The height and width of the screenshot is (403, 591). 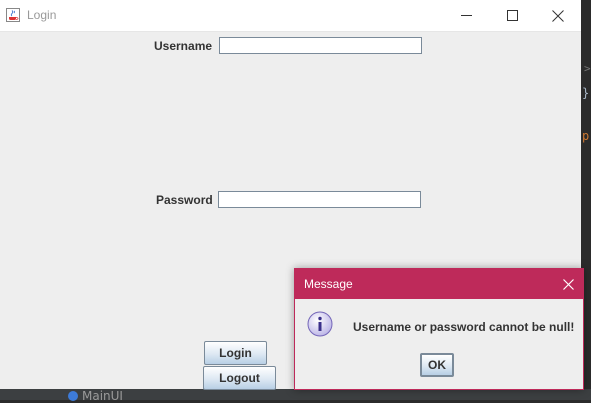 I want to click on window-titlebar: Login, so click(x=290, y=16).